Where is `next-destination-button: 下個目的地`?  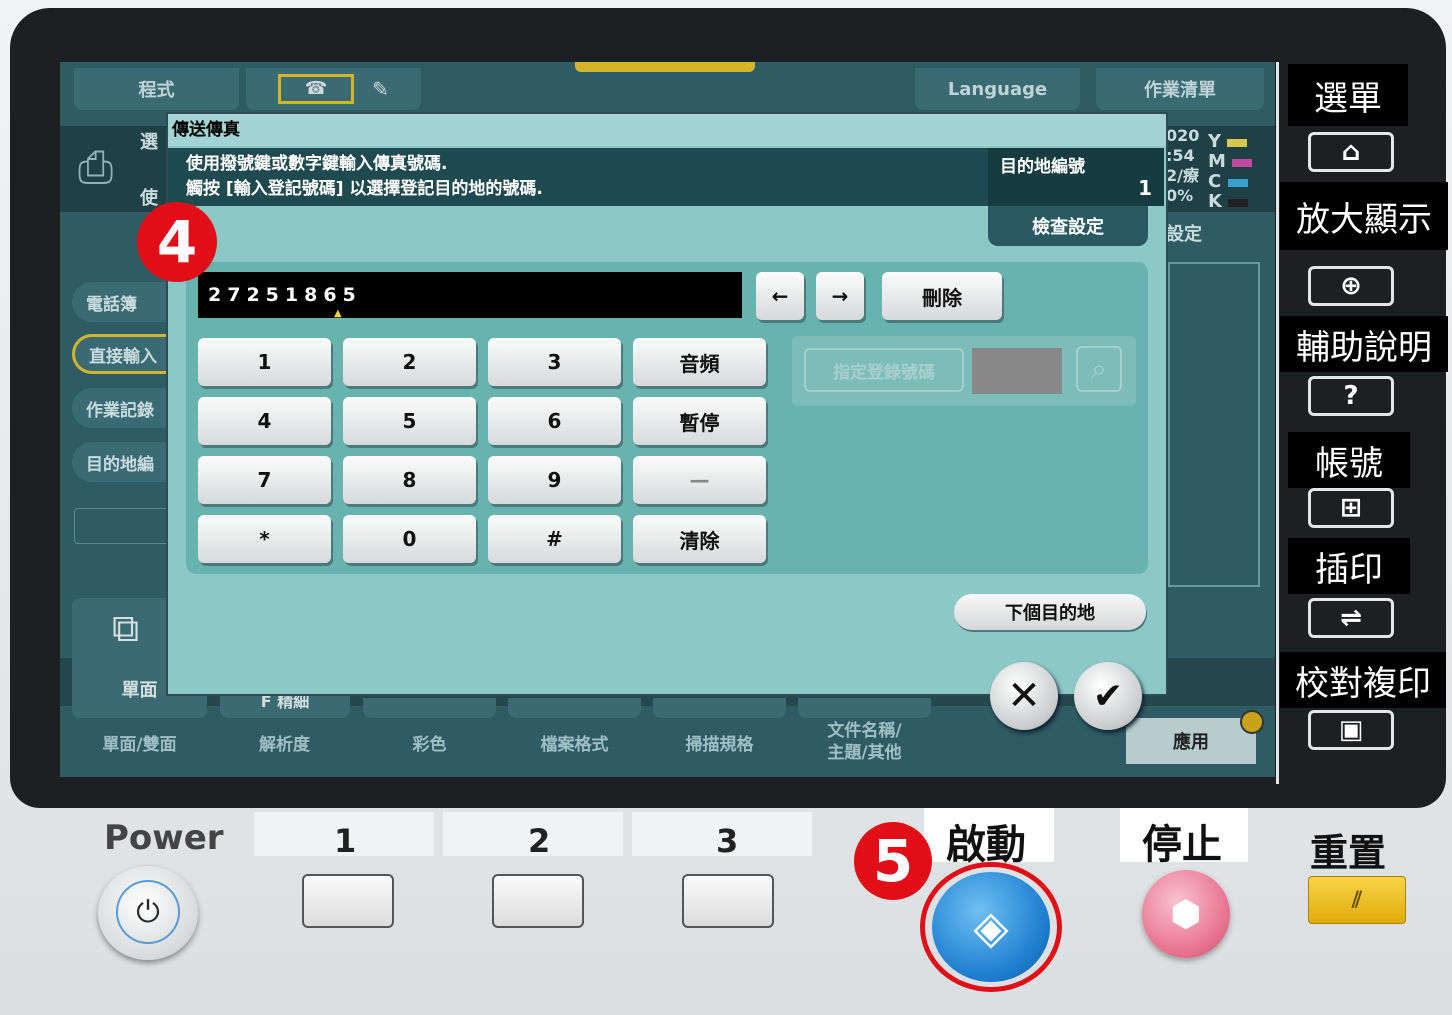
next-destination-button: 下個目的地 is located at coordinates (1050, 612).